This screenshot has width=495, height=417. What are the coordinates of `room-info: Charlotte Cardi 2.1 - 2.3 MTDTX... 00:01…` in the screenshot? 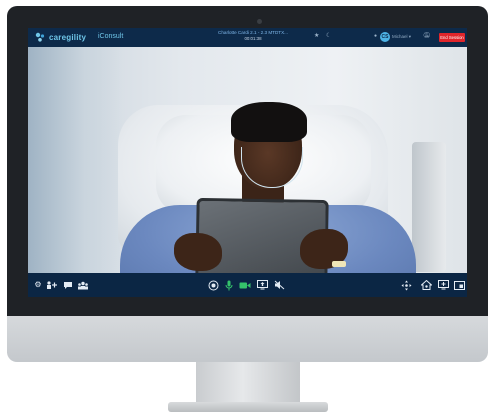 It's located at (253, 35).